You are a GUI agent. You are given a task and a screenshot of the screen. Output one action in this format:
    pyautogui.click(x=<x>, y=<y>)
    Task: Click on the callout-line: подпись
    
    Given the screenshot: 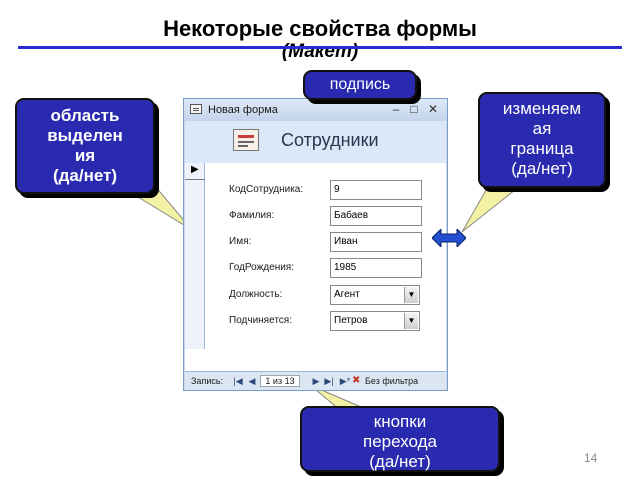 What is the action you would take?
    pyautogui.click(x=360, y=84)
    